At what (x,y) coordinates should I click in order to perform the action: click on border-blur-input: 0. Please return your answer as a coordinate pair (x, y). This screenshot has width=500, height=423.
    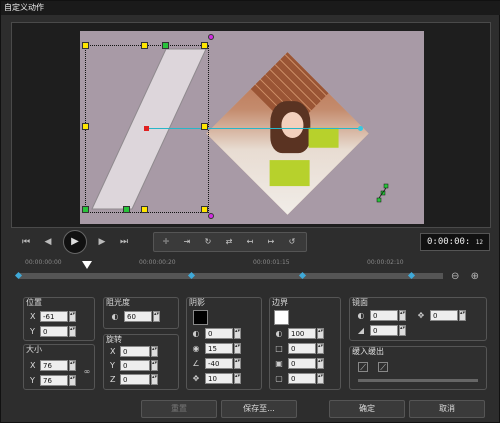
    Looking at the image, I should click on (302, 363).